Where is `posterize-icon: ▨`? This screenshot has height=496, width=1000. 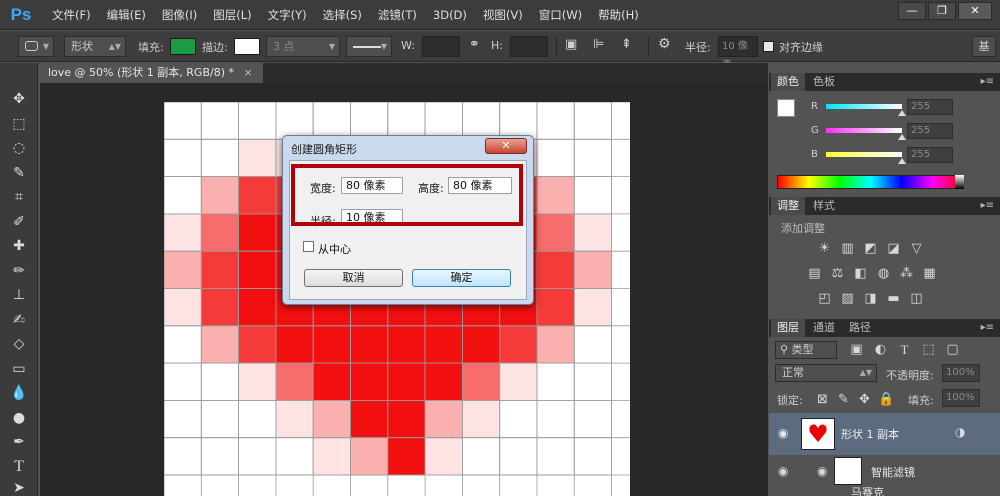
posterize-icon: ▨ is located at coordinates (847, 298).